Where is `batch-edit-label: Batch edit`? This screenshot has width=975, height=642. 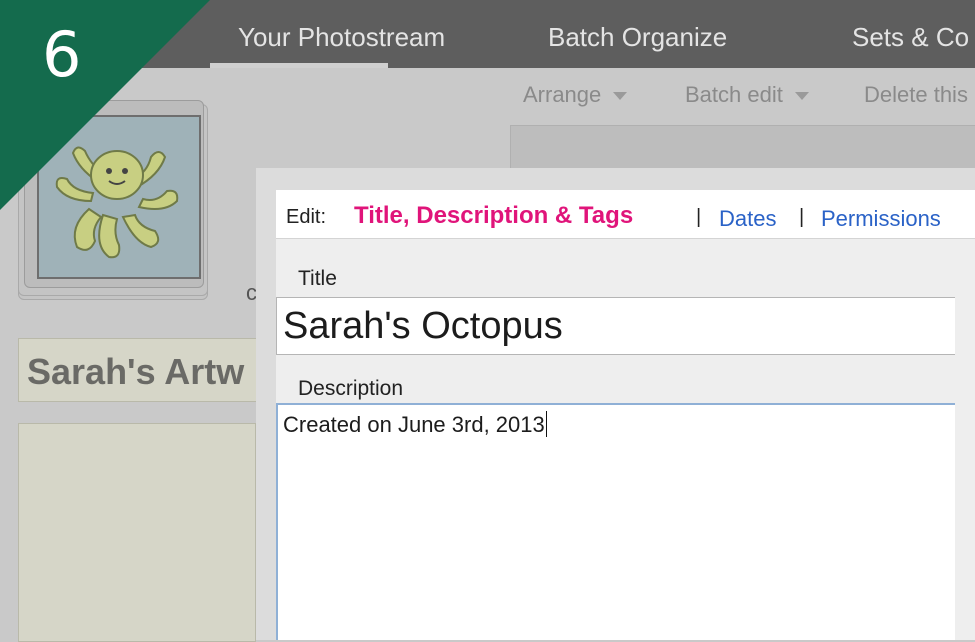 batch-edit-label: Batch edit is located at coordinates (734, 94).